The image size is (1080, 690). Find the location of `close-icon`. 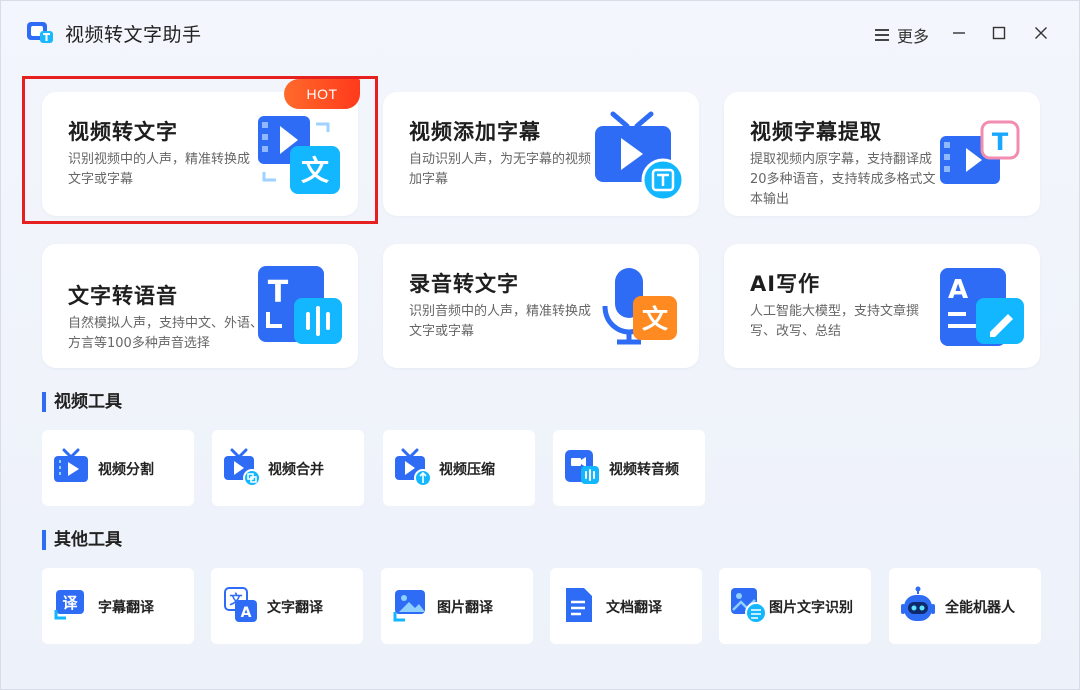

close-icon is located at coordinates (1041, 33).